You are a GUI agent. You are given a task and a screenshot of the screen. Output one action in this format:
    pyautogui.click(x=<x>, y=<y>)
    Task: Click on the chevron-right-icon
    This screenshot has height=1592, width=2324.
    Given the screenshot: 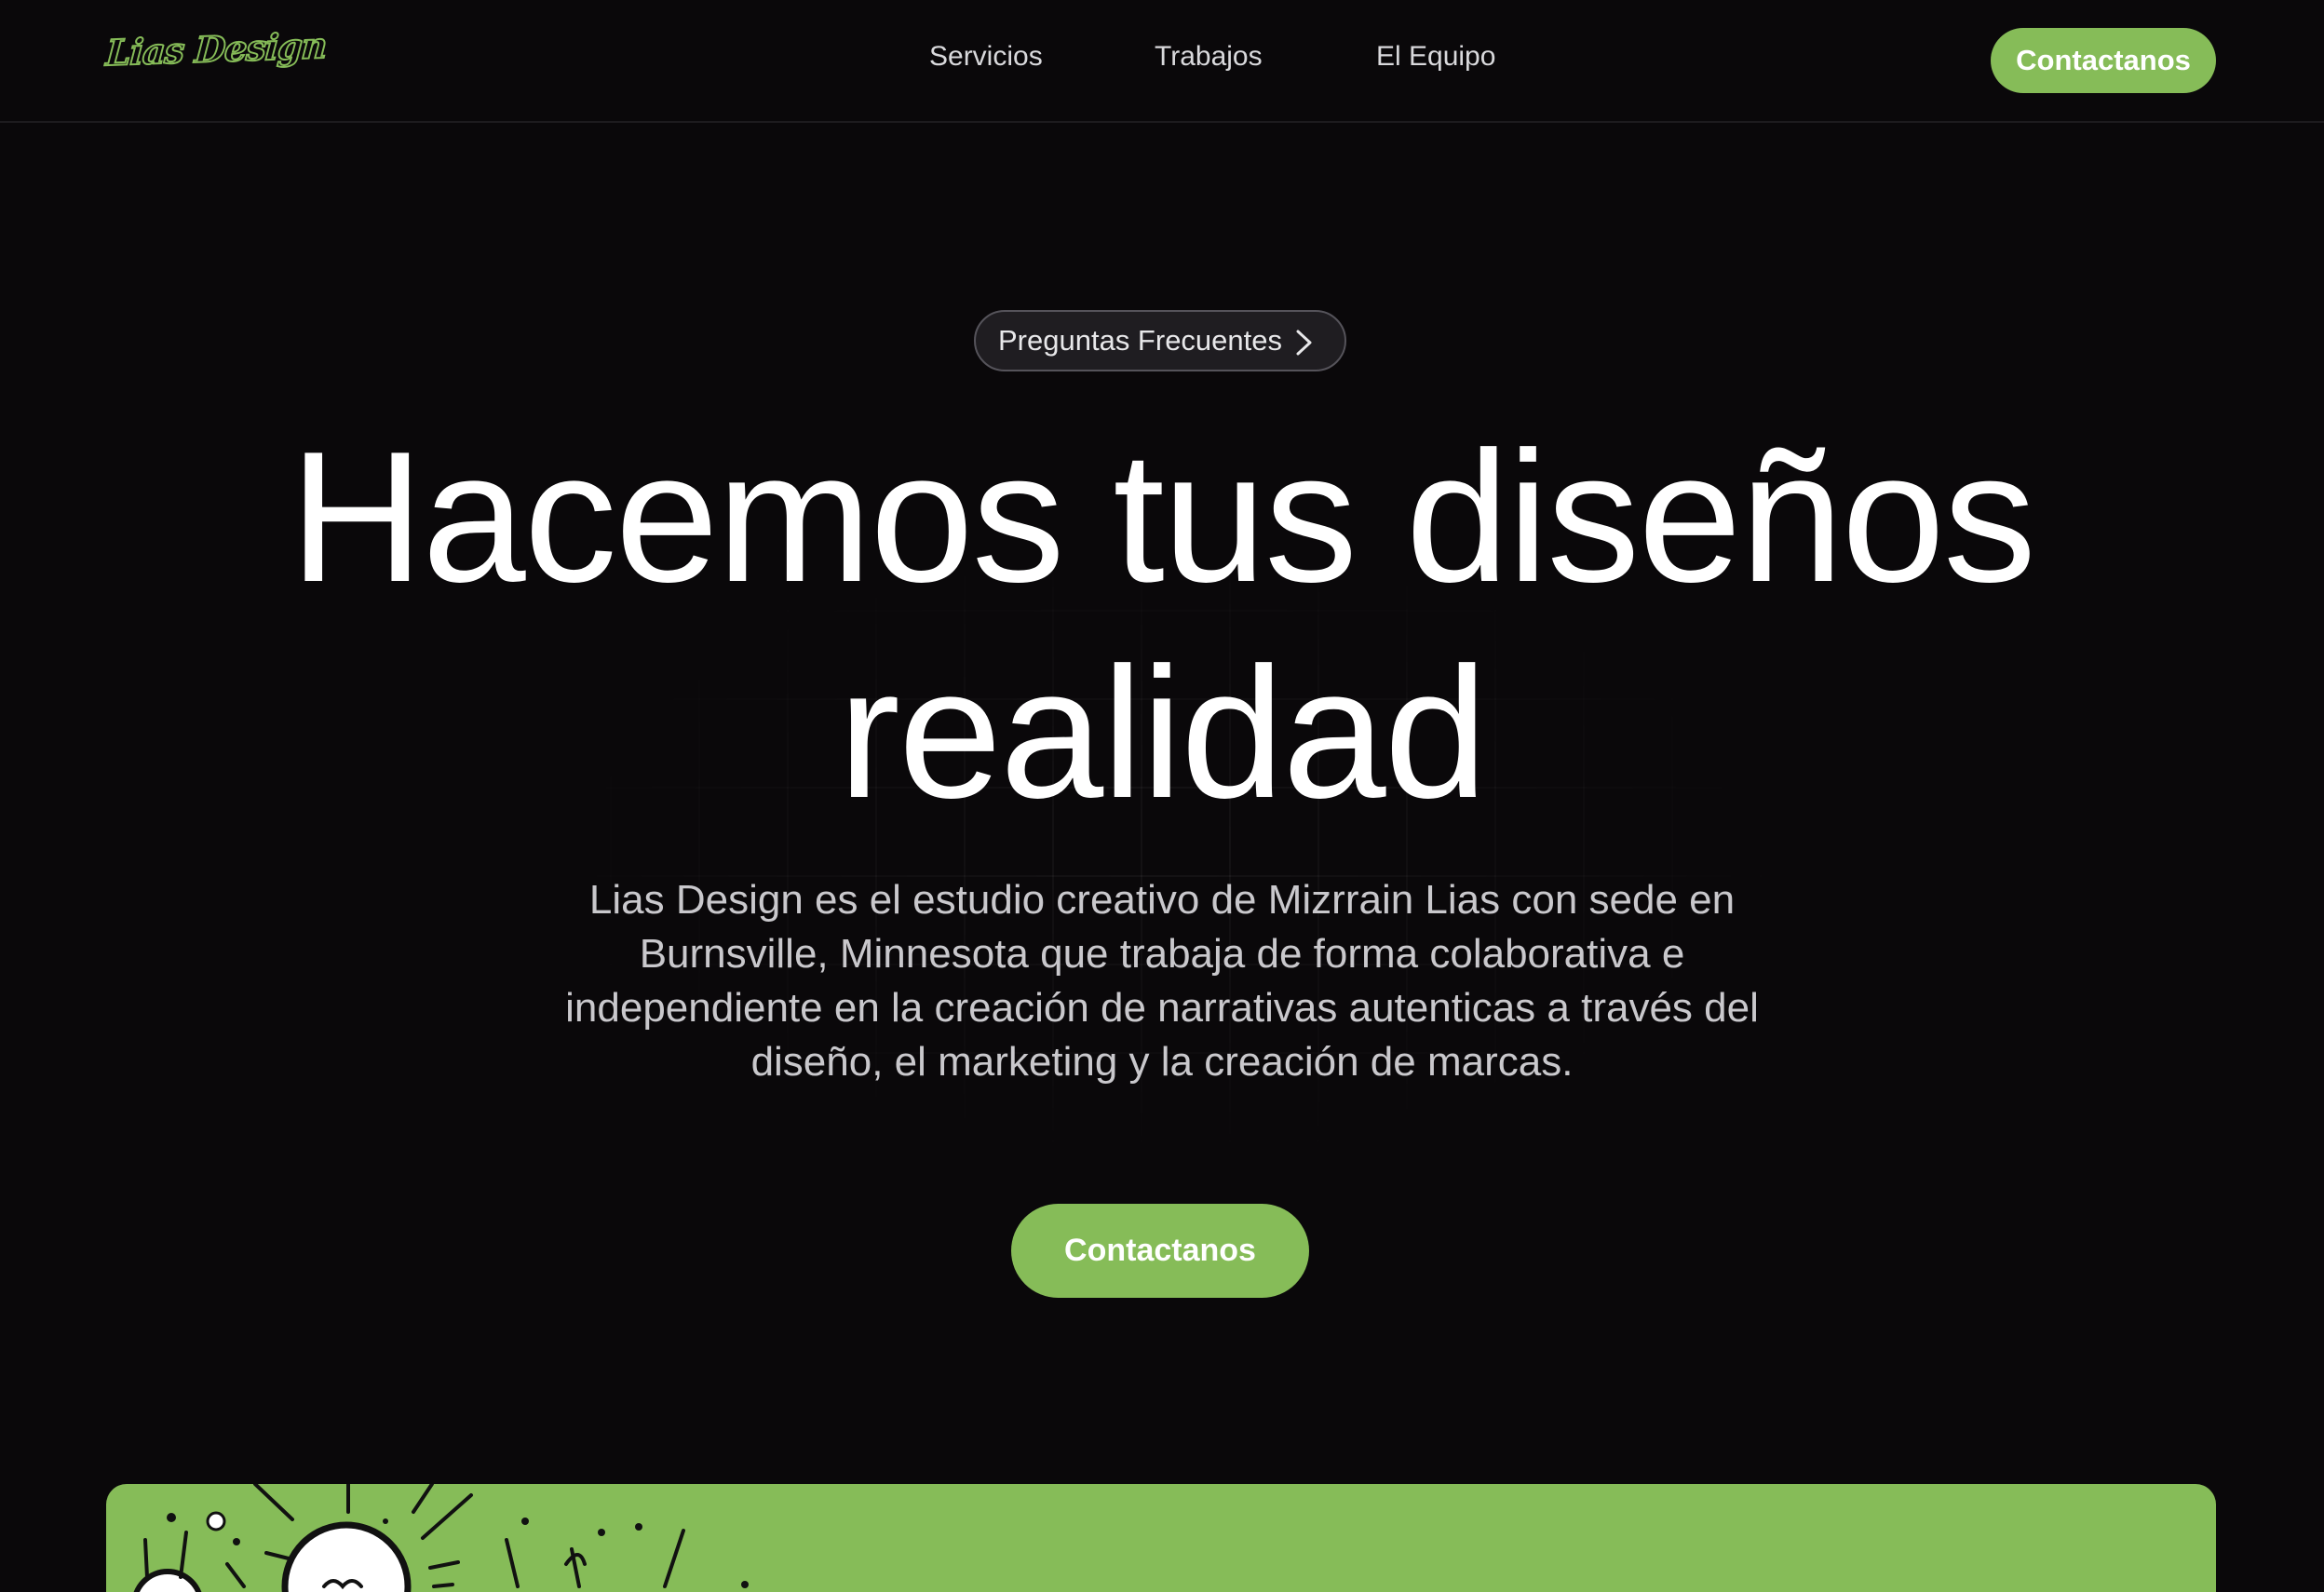 What is the action you would take?
    pyautogui.click(x=1304, y=343)
    